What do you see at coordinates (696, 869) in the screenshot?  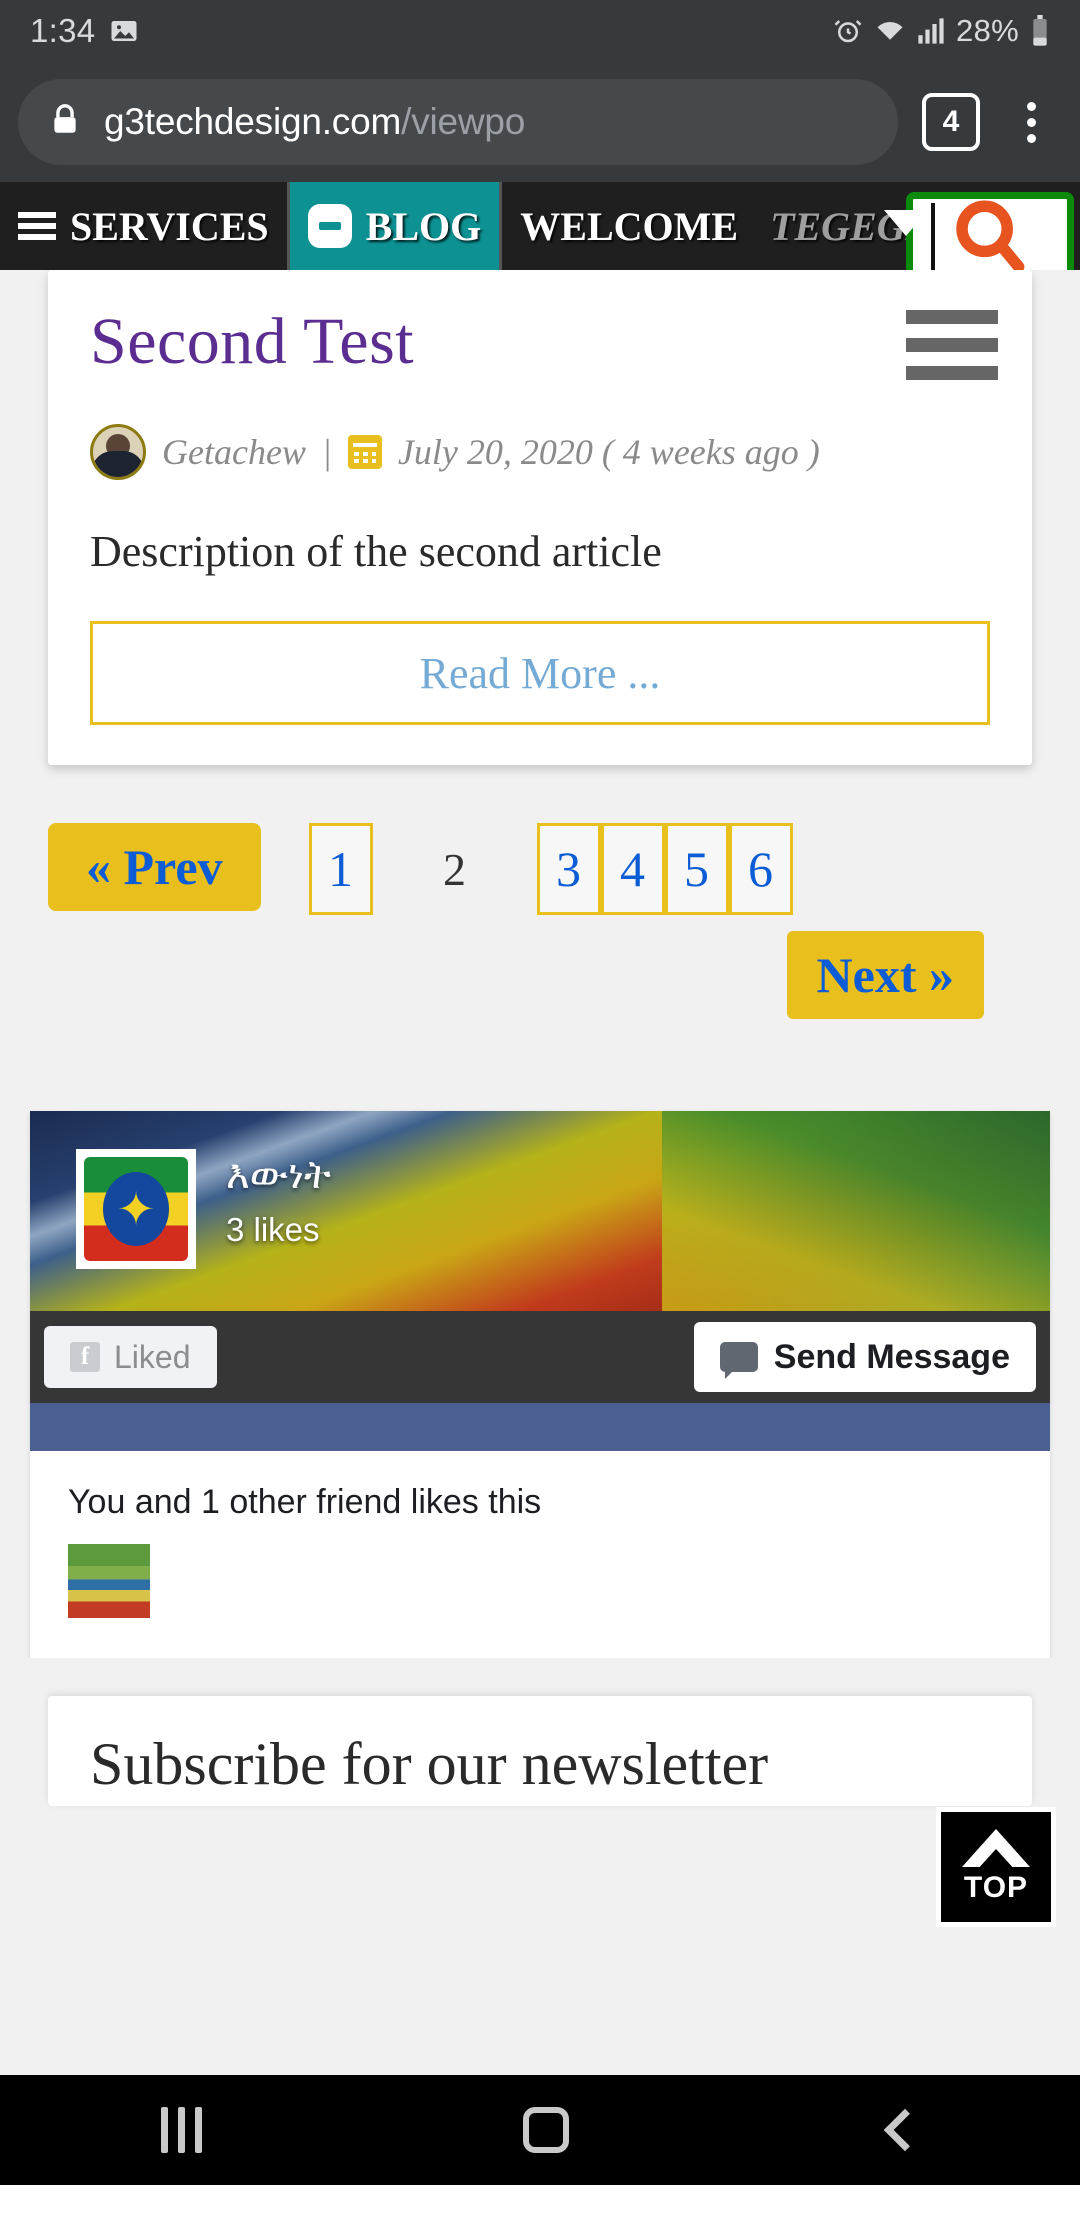 I see `pagination-page-5: 5` at bounding box center [696, 869].